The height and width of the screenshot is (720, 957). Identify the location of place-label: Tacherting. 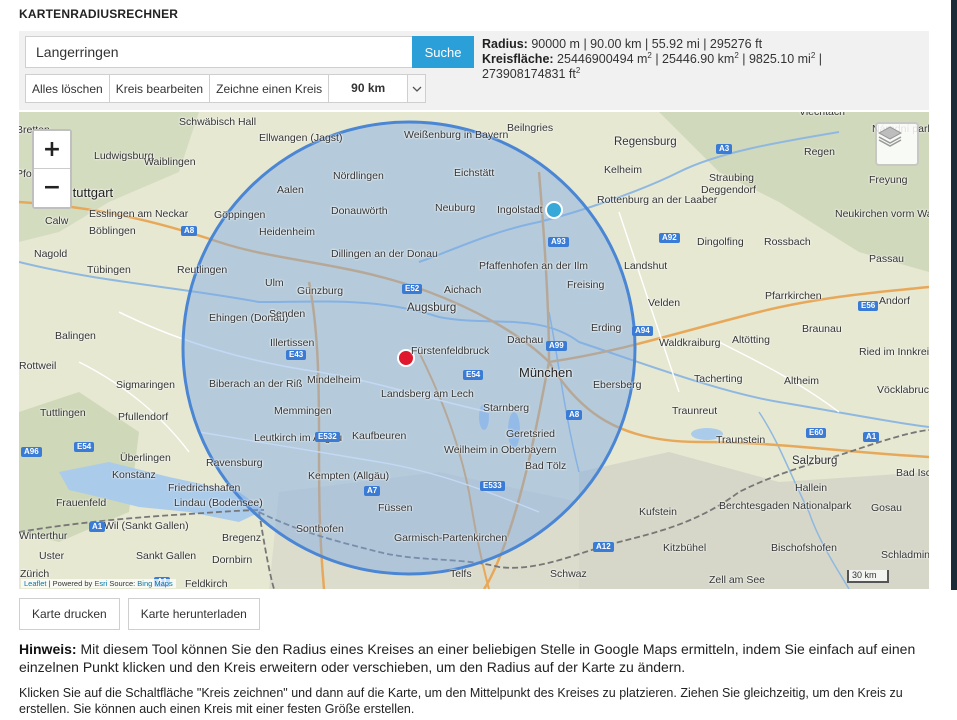
(718, 379).